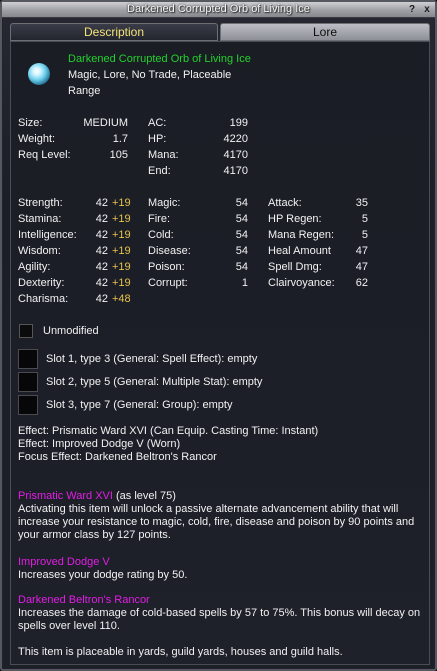 The image size is (437, 671). I want to click on stat-label: Agility:, so click(34, 267).